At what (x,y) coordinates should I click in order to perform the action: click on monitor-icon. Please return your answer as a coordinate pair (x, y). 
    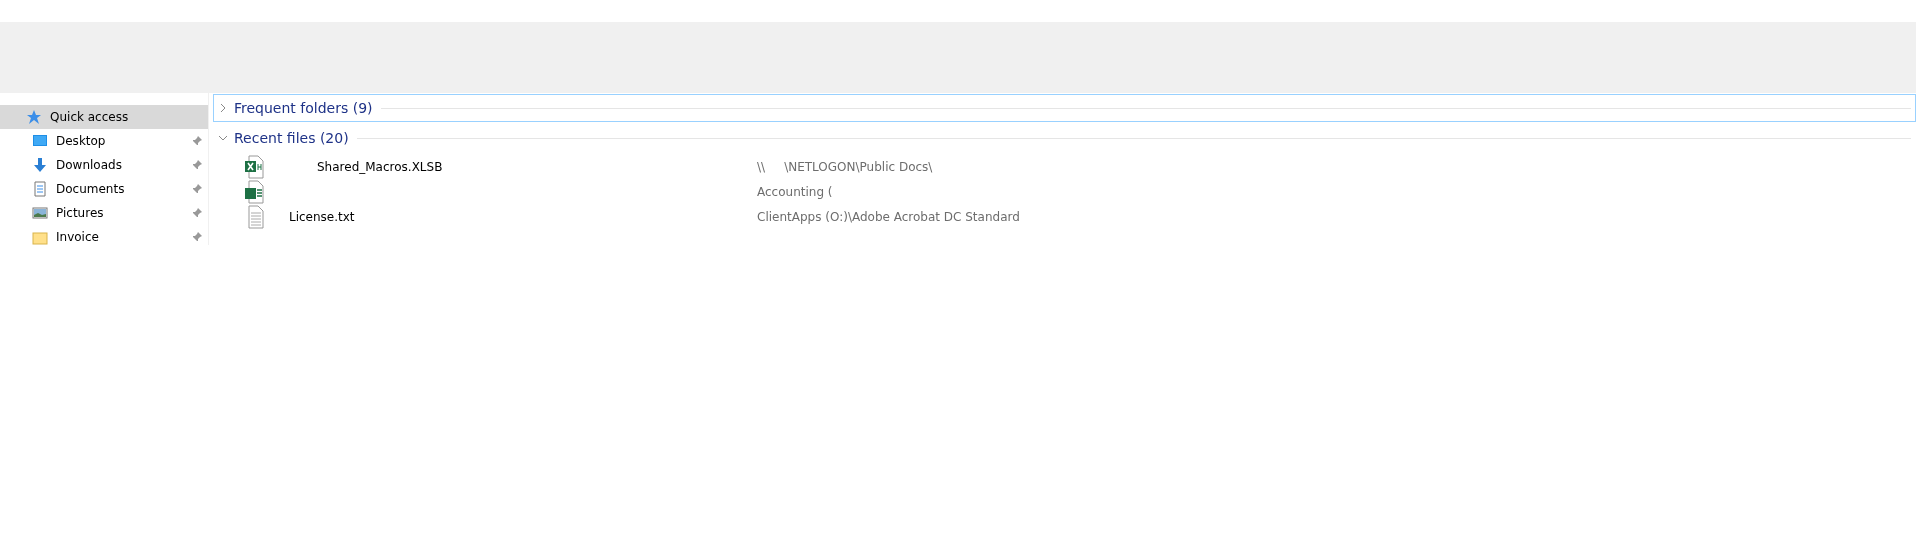
    Looking at the image, I should click on (40, 141).